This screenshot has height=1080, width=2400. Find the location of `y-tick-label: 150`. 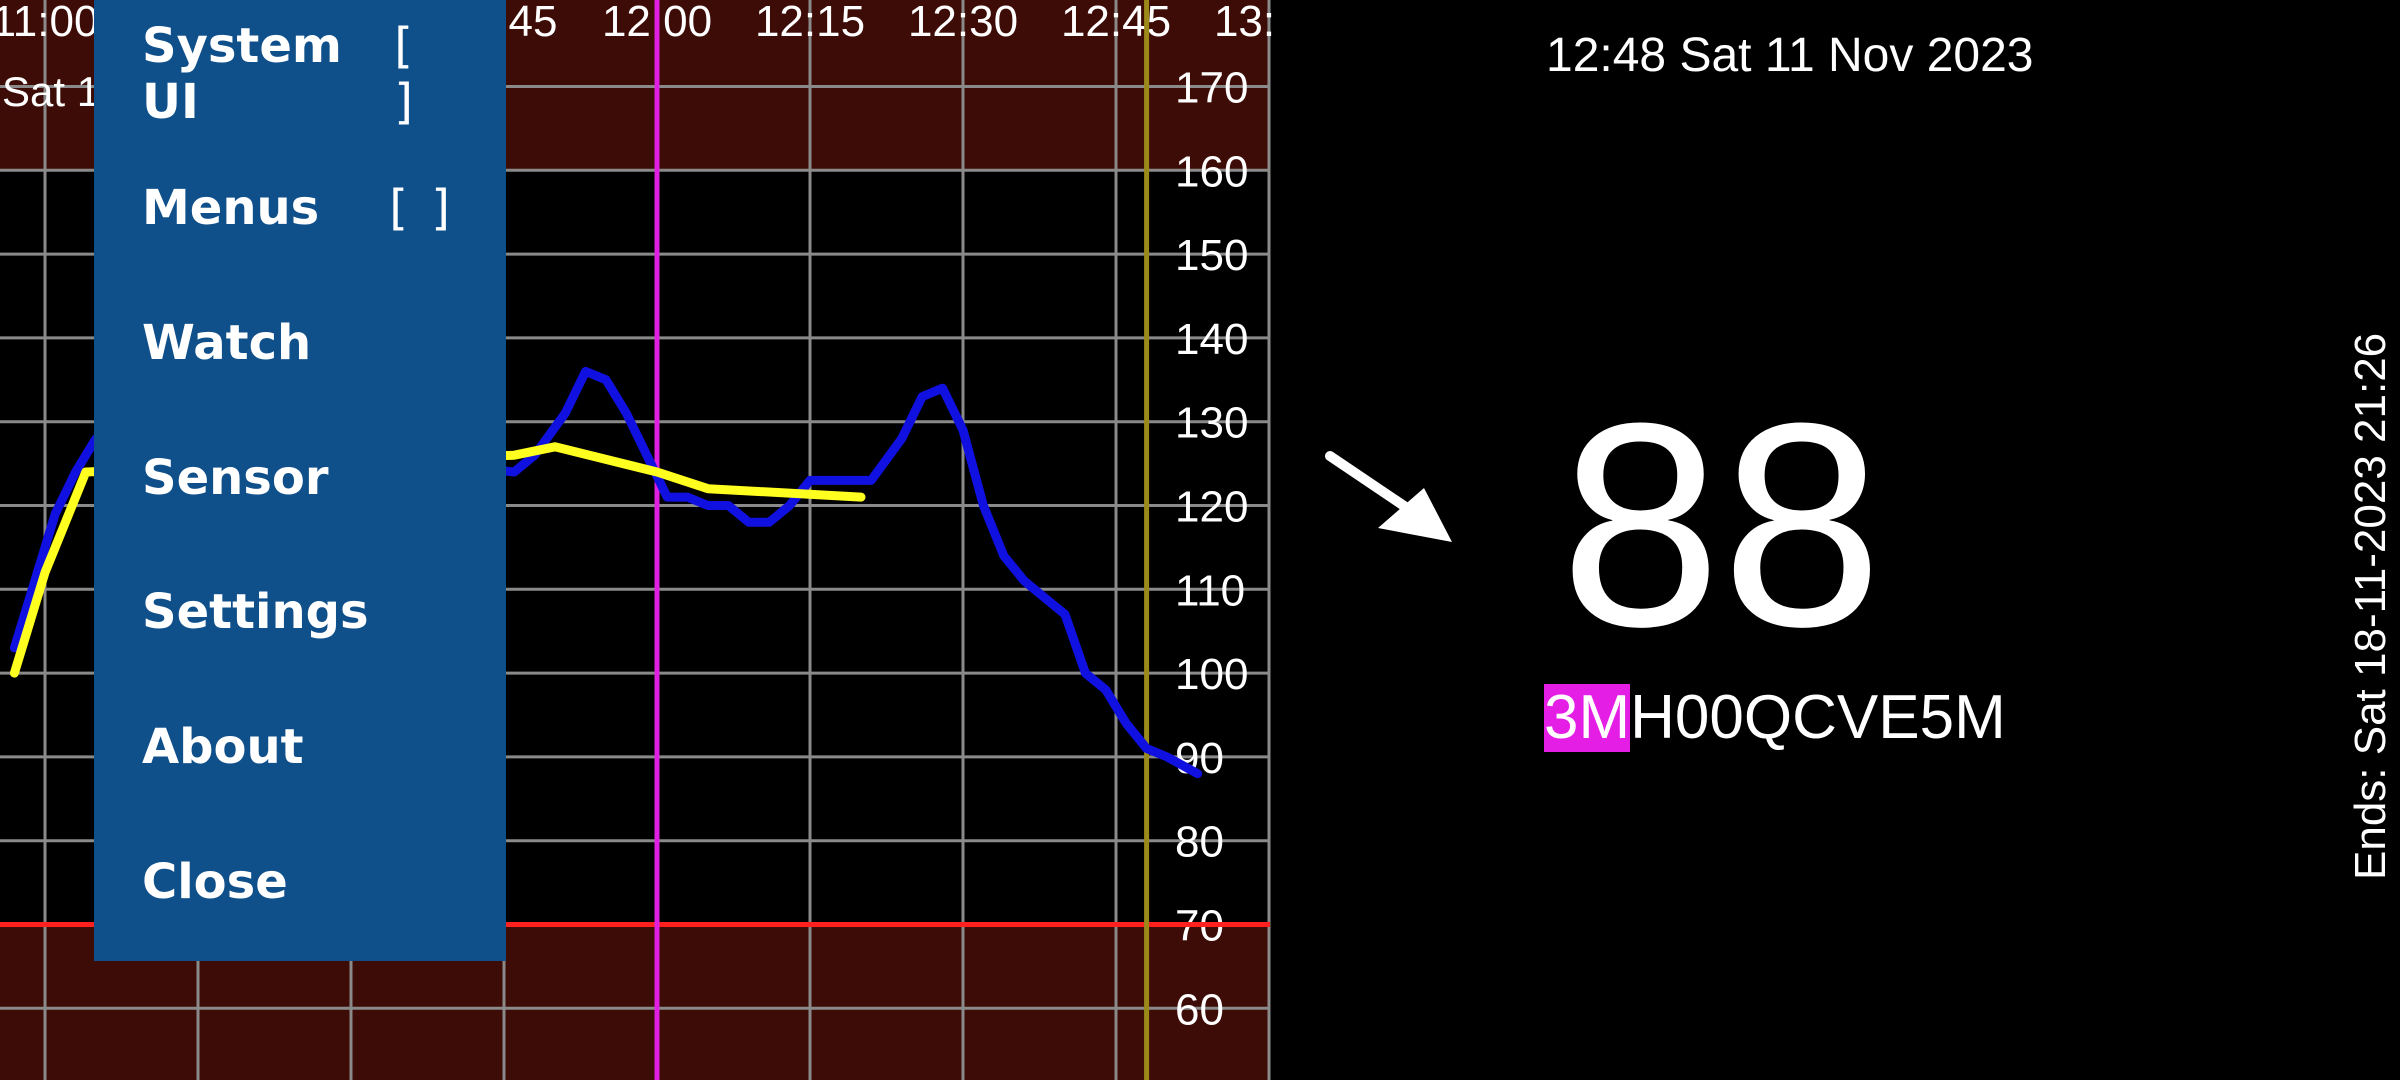

y-tick-label: 150 is located at coordinates (1211, 255).